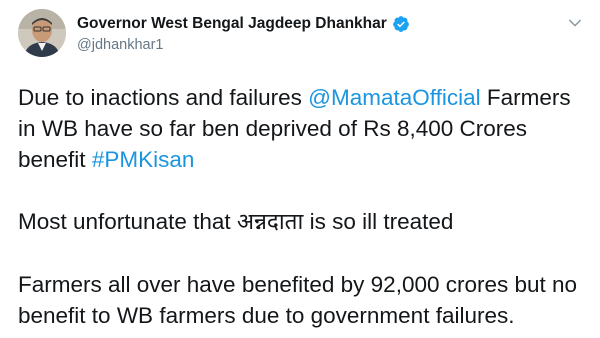 The width and height of the screenshot is (600, 338). I want to click on text-segment: is so ill treated, so click(378, 221).